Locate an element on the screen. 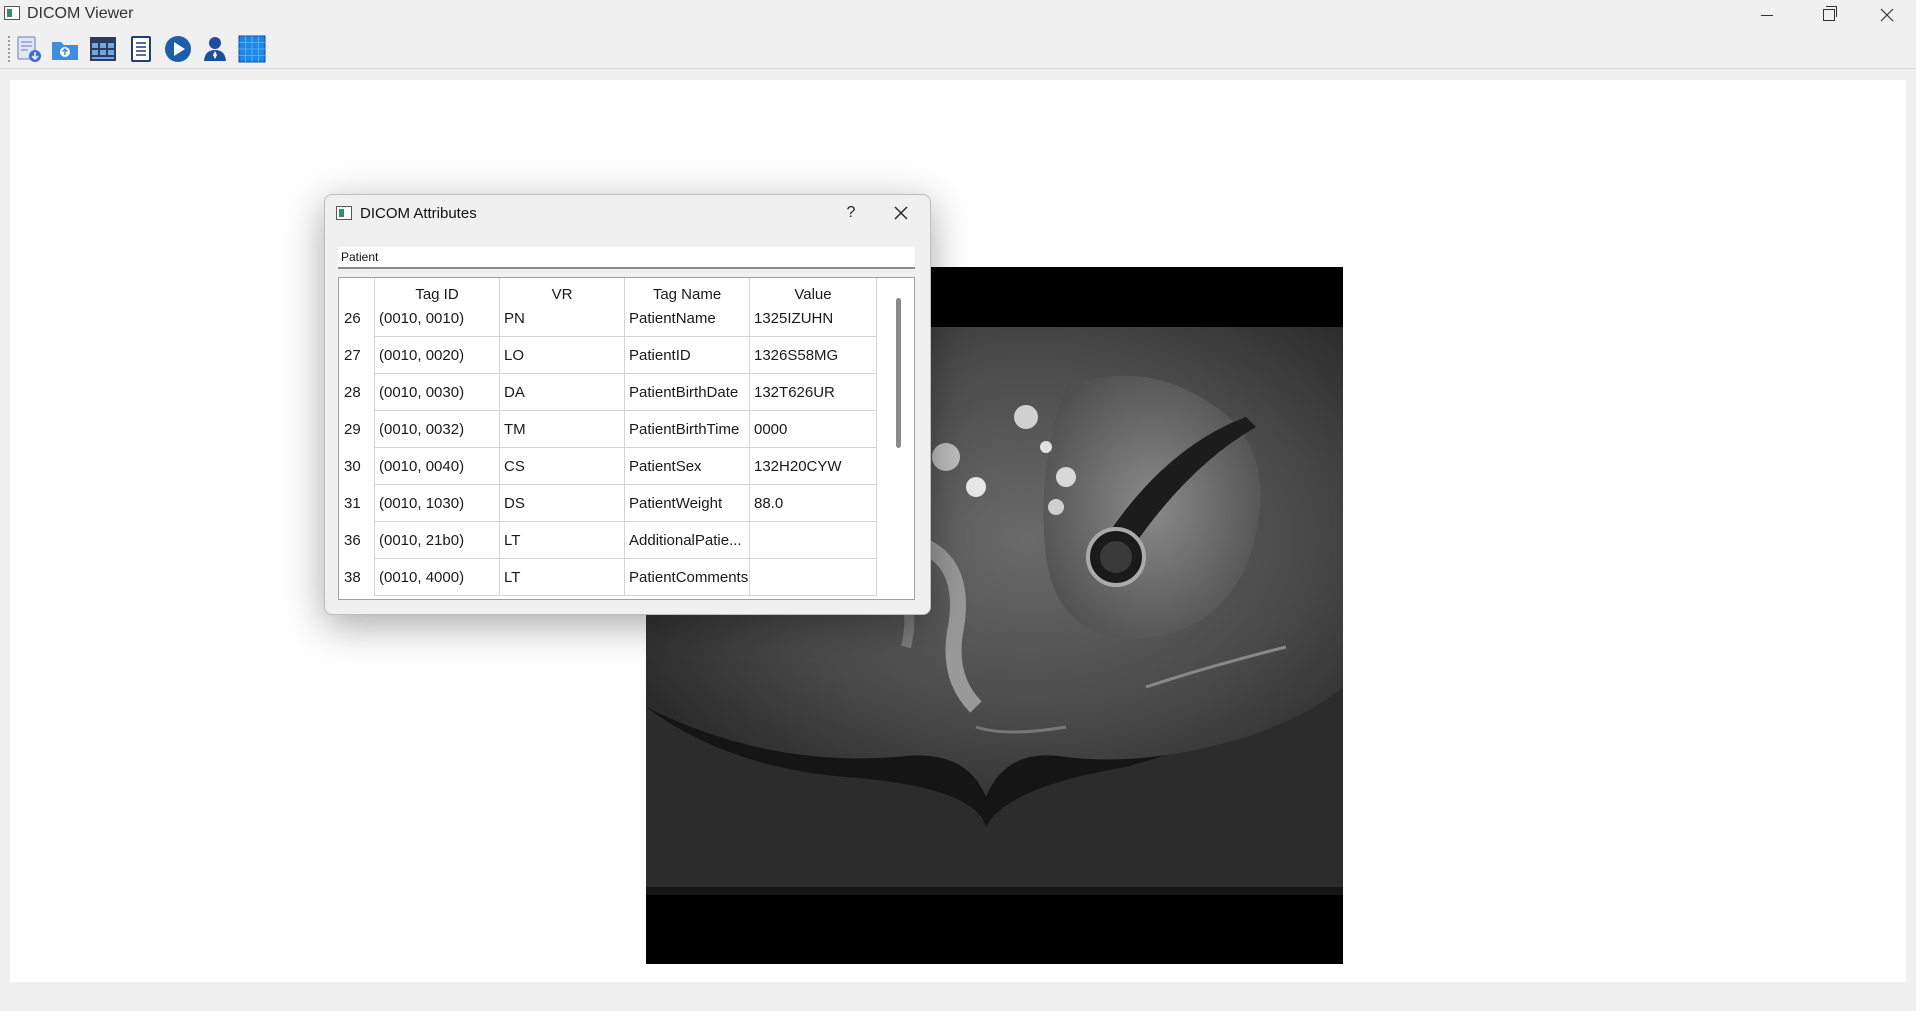 The image size is (1916, 1011). restore-icon is located at coordinates (1830, 13).